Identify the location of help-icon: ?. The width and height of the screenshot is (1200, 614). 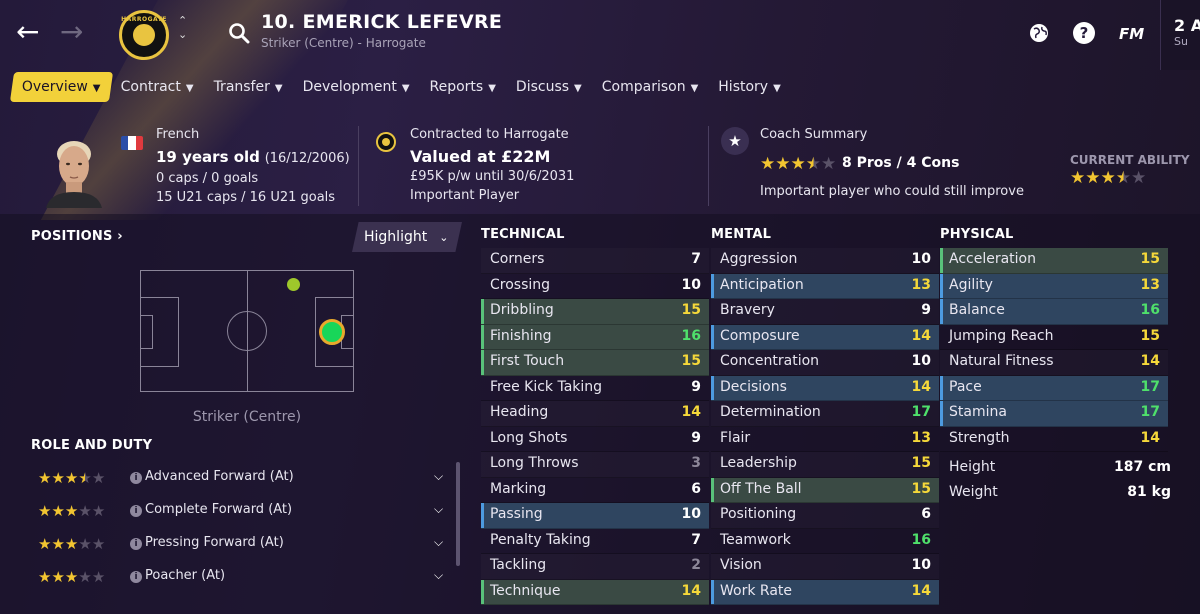
(1084, 33).